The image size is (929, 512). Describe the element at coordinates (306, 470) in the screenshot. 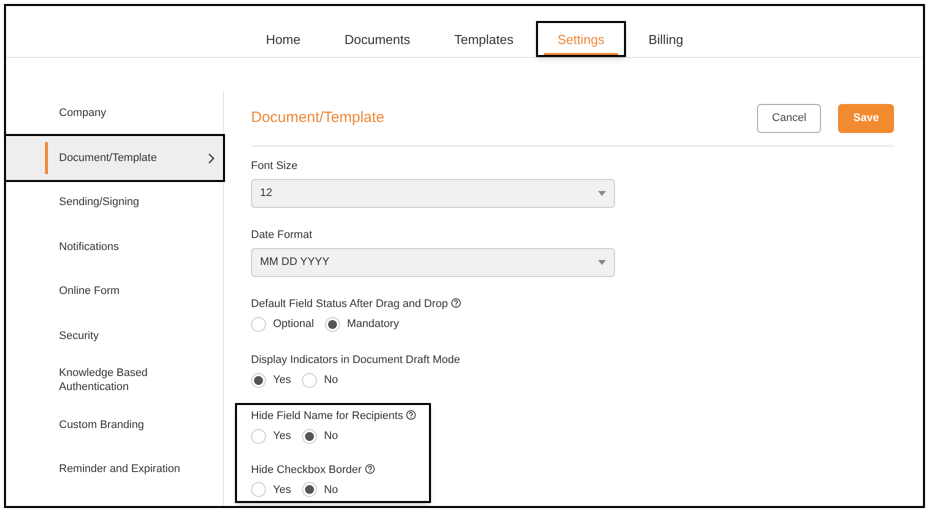

I see `field-label: Hide Checkbox Border` at that location.